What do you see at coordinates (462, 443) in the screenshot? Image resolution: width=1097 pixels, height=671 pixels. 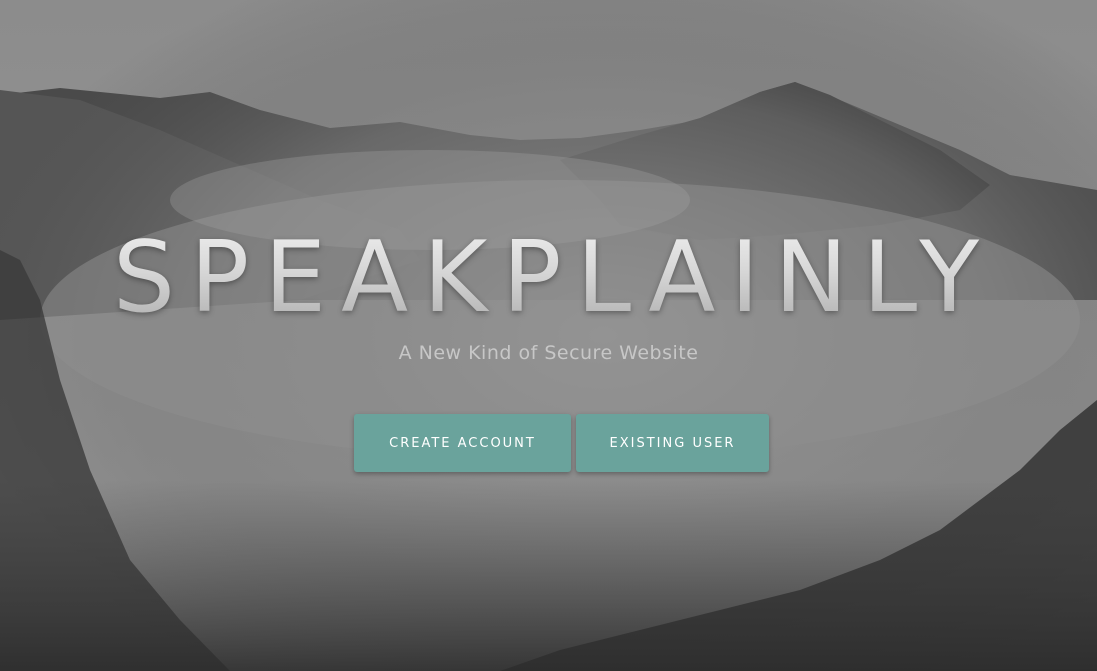 I see `create-account-button: CREATE ACCOUNT` at bounding box center [462, 443].